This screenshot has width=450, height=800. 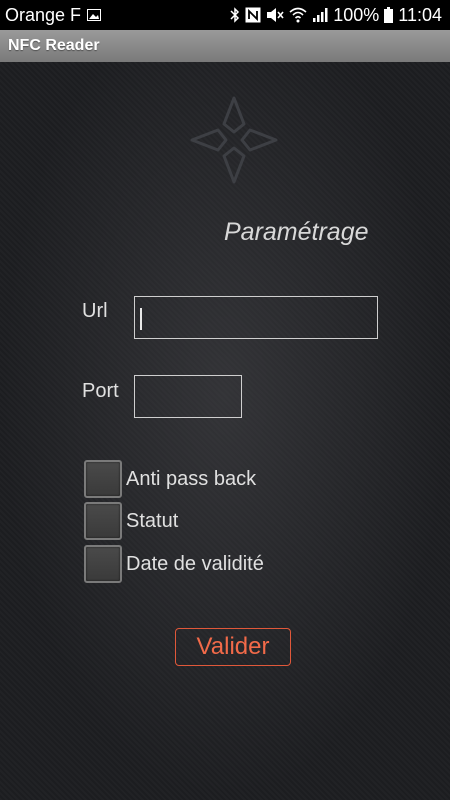 What do you see at coordinates (43, 14) in the screenshot?
I see `carrier-label: Orange F` at bounding box center [43, 14].